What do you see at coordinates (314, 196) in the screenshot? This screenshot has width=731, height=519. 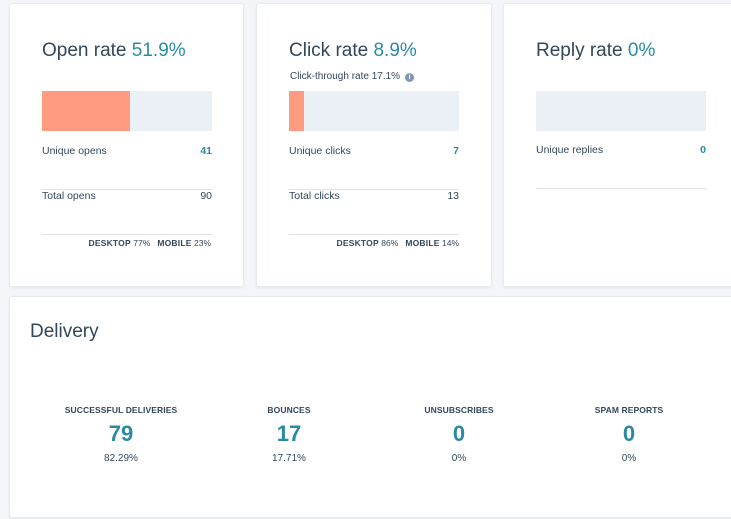 I see `total-clicks-label: Total clicks` at bounding box center [314, 196].